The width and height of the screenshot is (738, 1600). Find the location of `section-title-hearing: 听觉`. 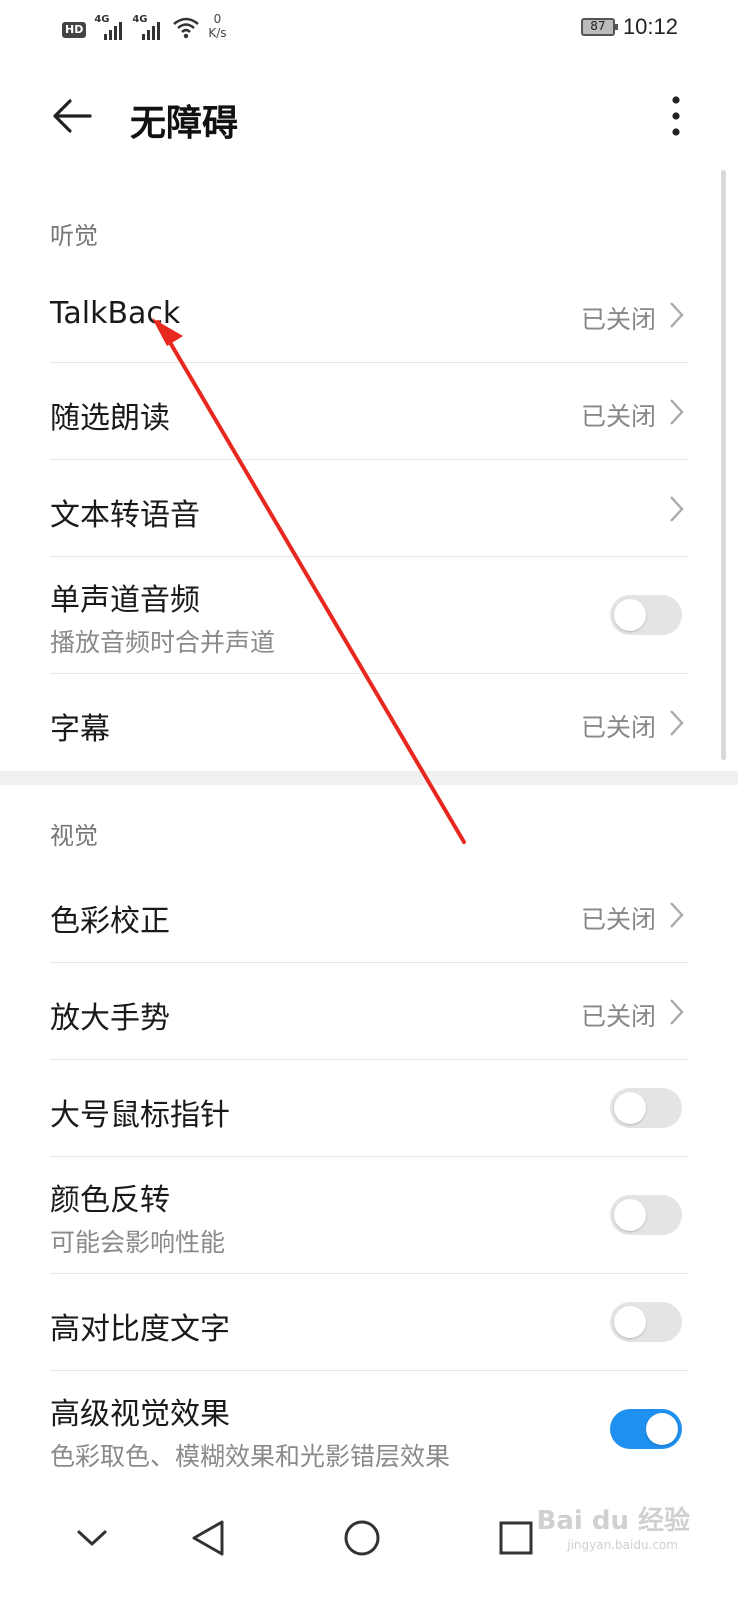

section-title-hearing: 听觉 is located at coordinates (74, 236).